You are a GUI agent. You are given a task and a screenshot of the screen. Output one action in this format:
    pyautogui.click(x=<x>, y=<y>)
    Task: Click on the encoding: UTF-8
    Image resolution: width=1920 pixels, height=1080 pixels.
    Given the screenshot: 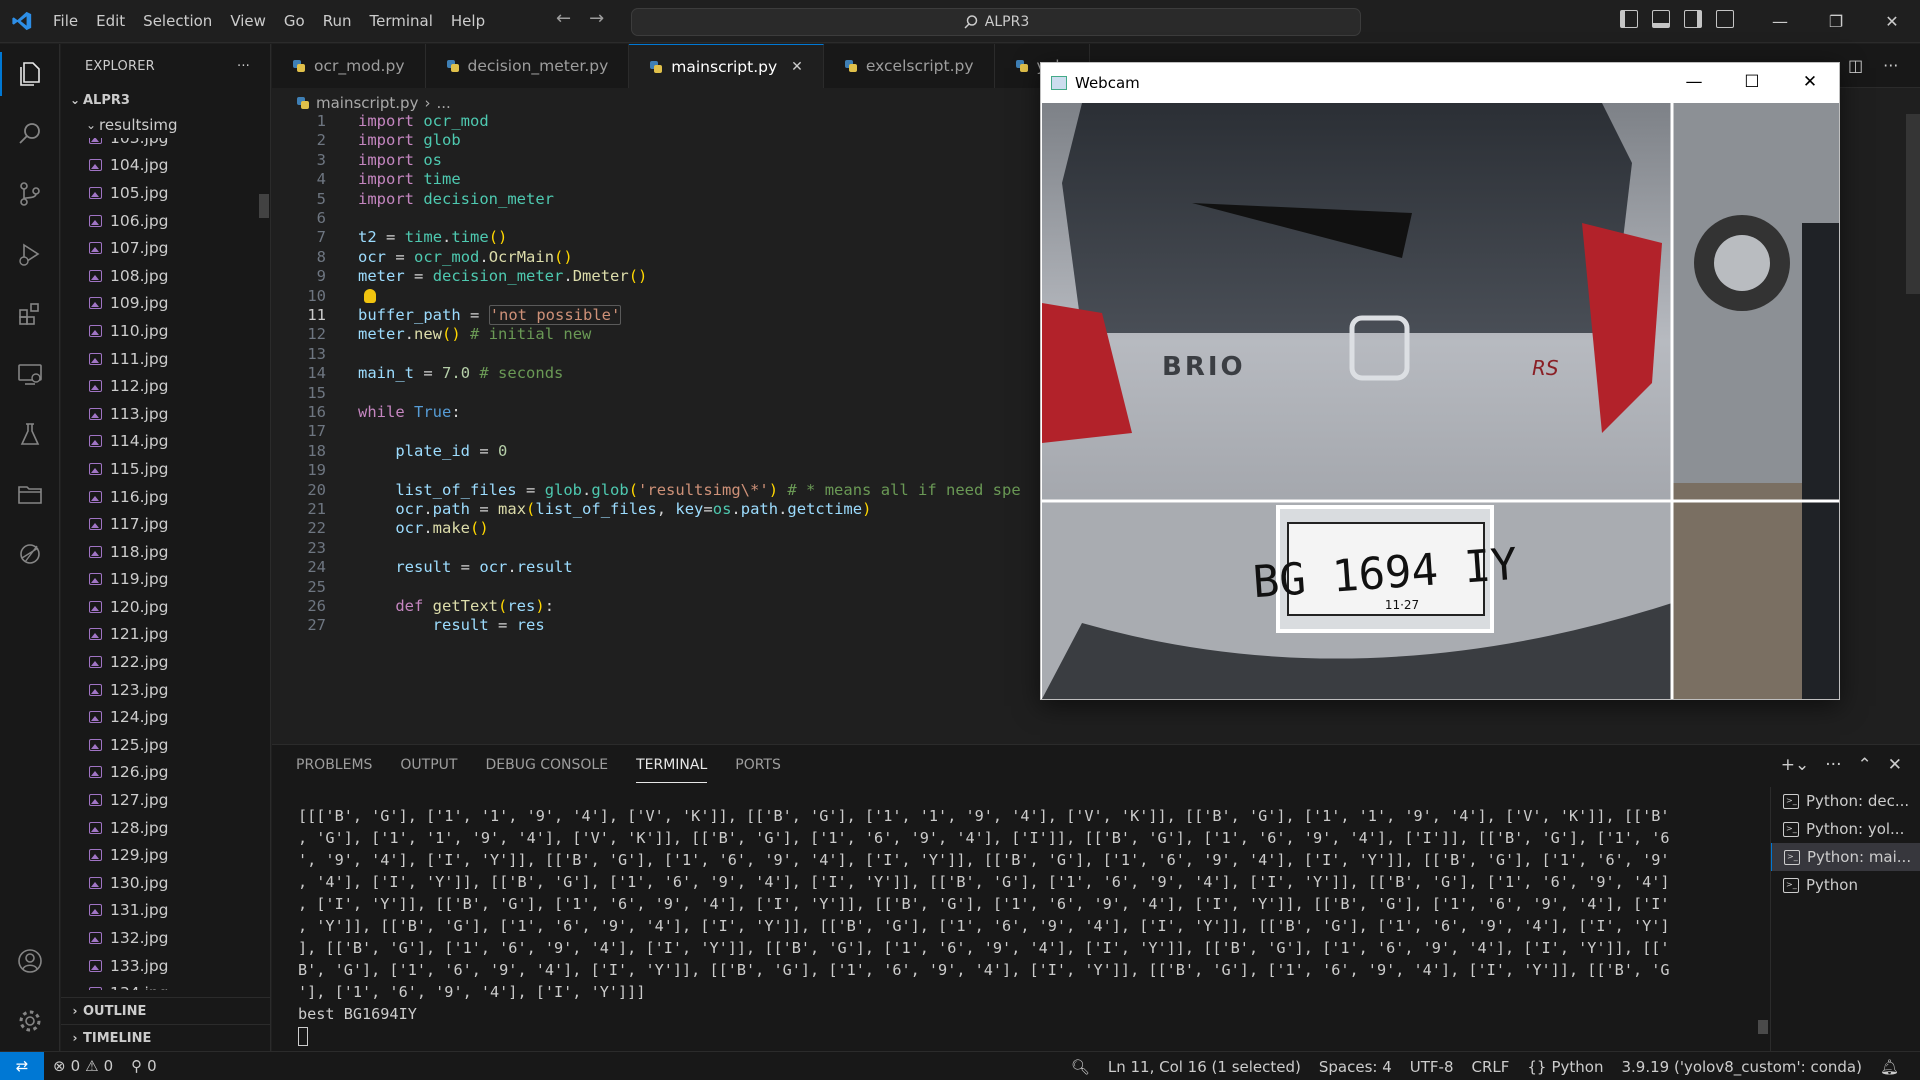 What is the action you would take?
    pyautogui.click(x=1432, y=1067)
    